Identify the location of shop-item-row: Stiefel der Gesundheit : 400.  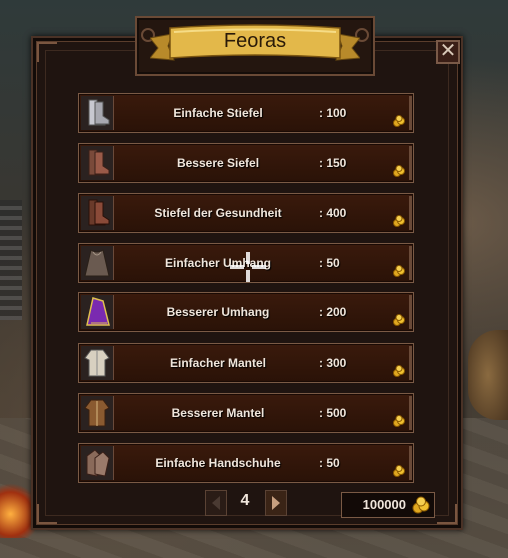
(246, 213).